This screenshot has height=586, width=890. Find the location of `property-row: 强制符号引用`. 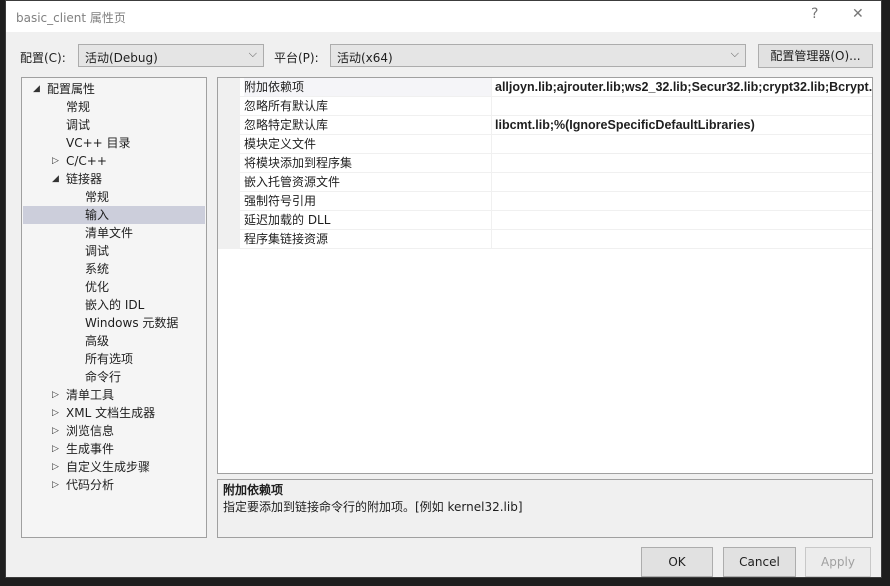

property-row: 强制符号引用 is located at coordinates (556, 201).